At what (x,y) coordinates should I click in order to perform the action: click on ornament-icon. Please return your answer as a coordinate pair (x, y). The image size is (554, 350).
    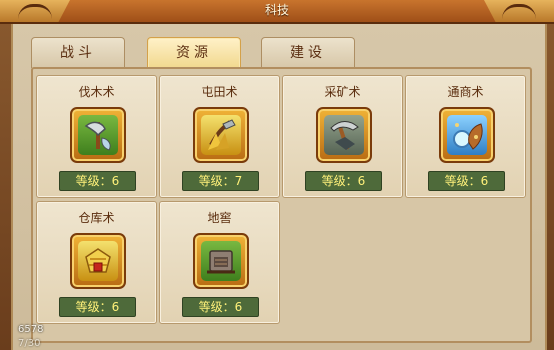
    Looking at the image, I should click on (519, 11).